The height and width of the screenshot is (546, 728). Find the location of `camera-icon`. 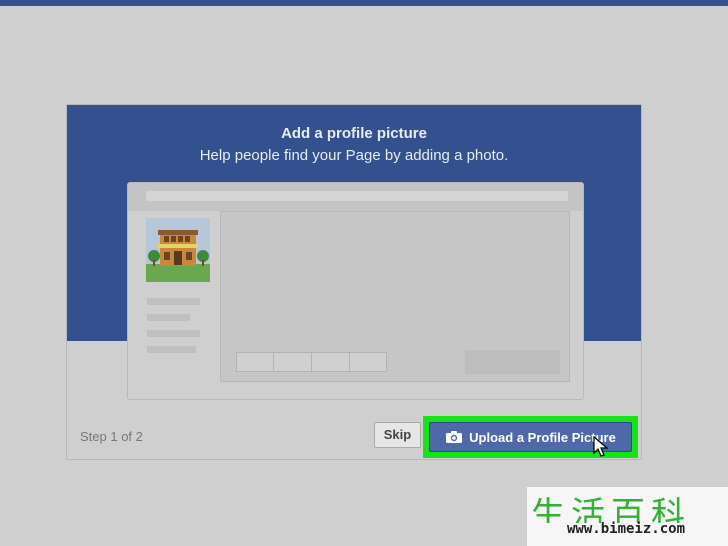

camera-icon is located at coordinates (454, 437).